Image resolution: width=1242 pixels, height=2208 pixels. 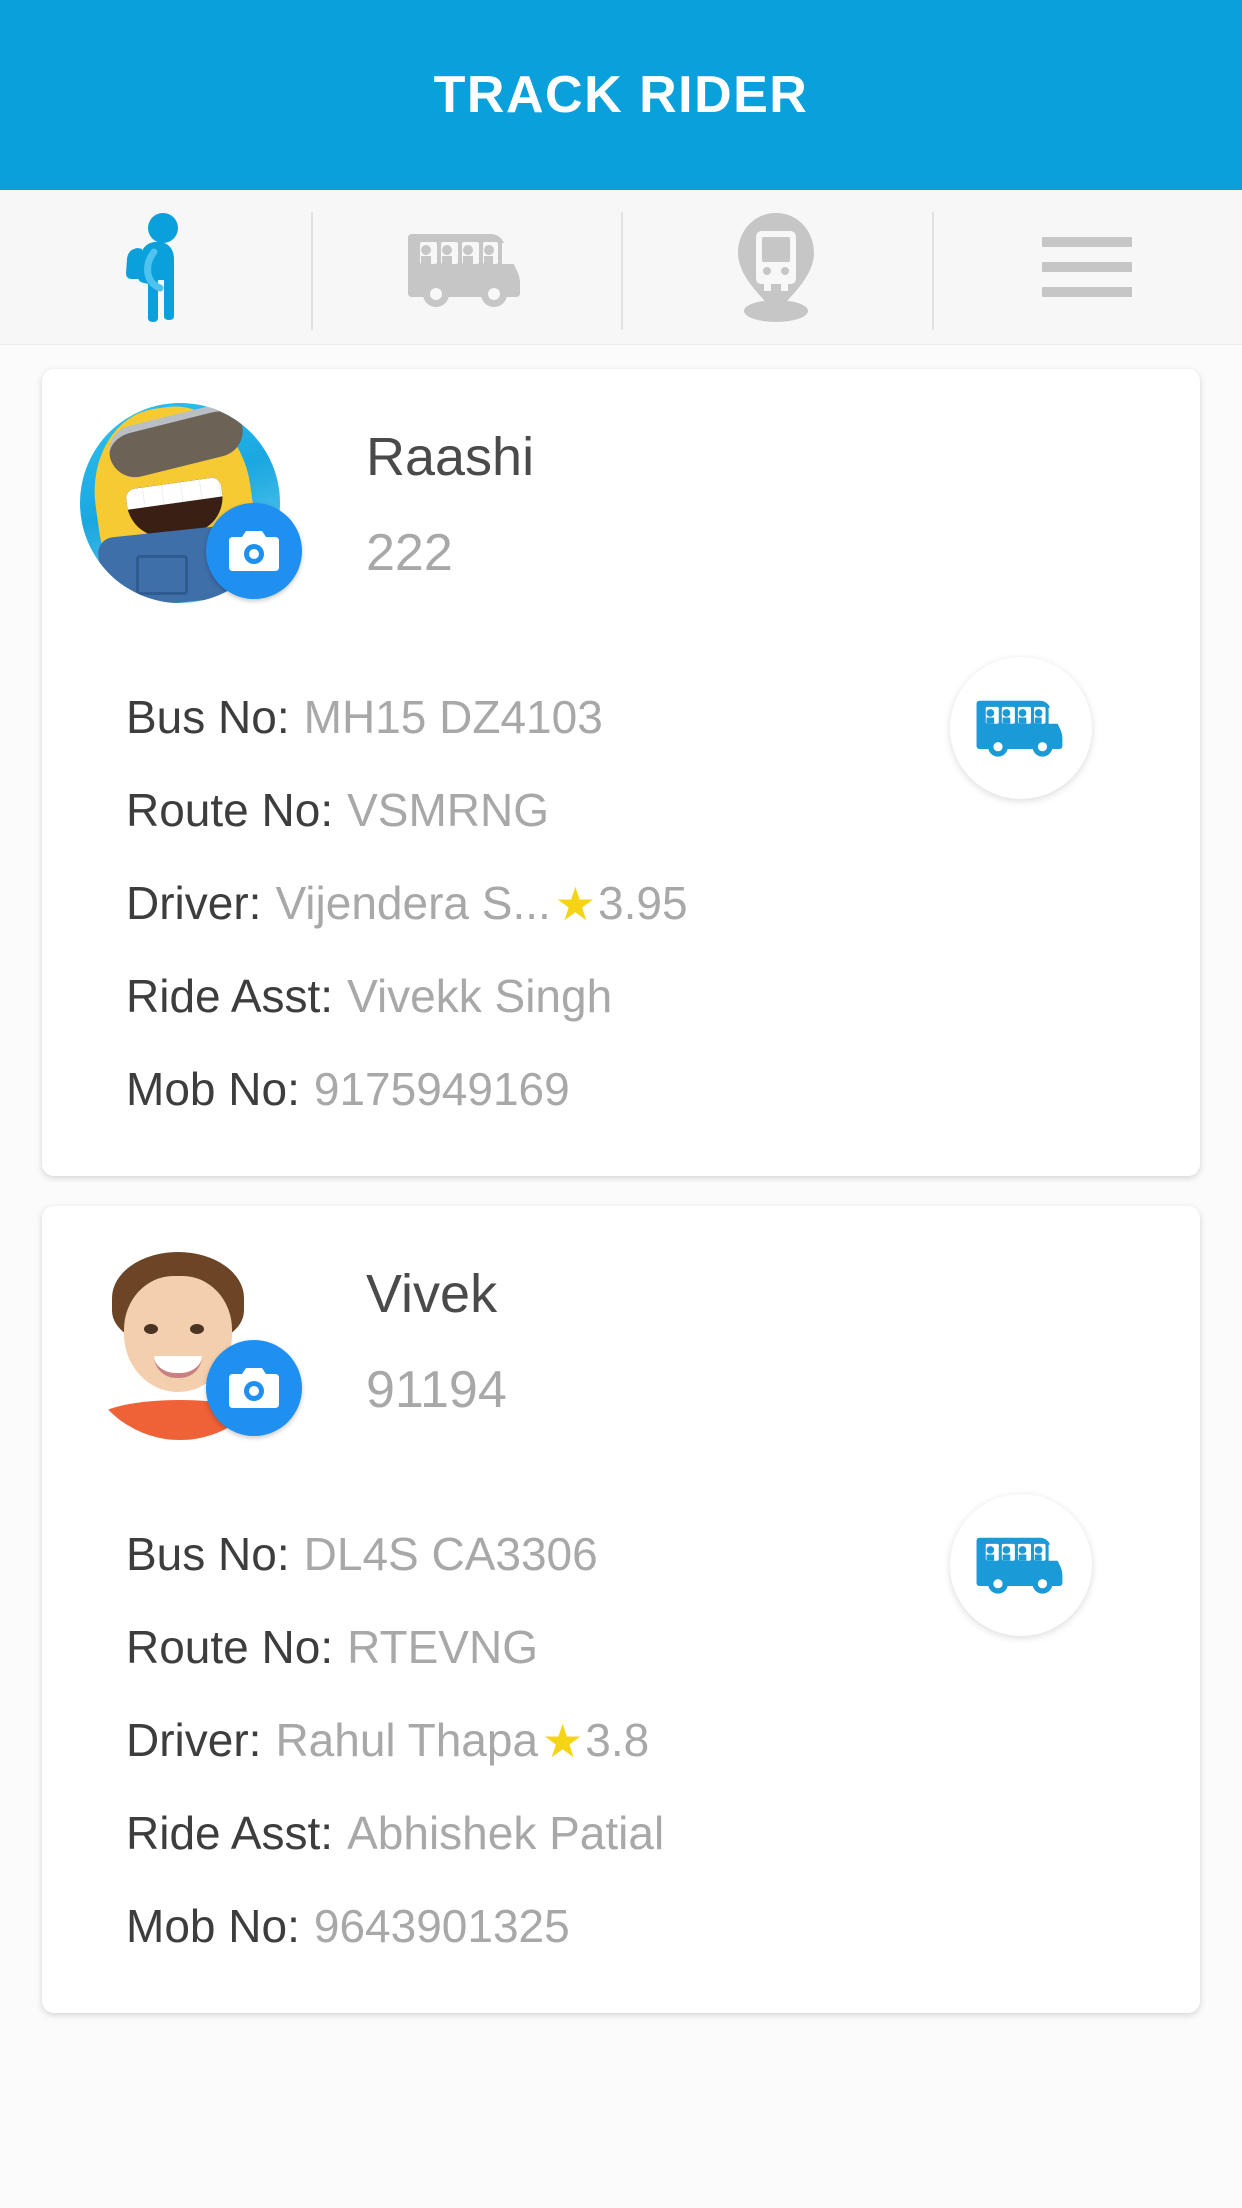 I want to click on rider-identity: Raashi 222, so click(x=407, y=493).